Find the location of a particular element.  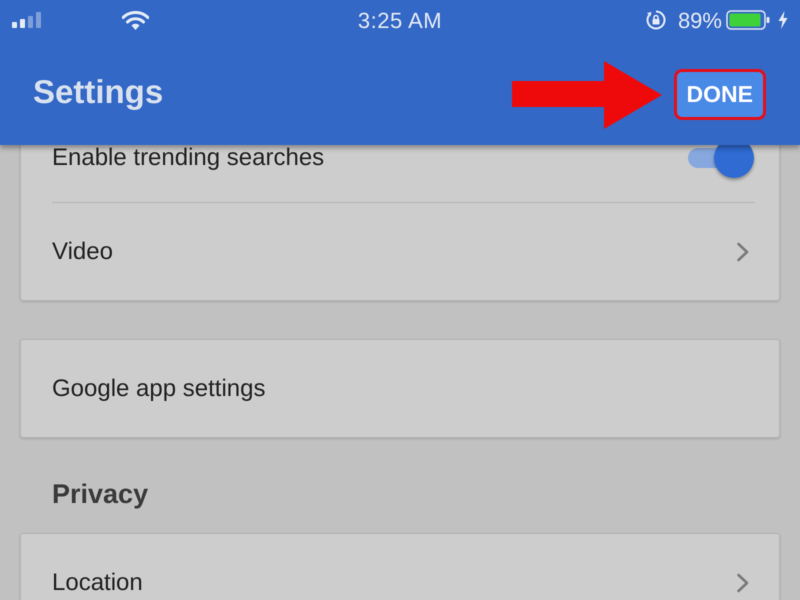

settings-item: Location is located at coordinates (400, 567).